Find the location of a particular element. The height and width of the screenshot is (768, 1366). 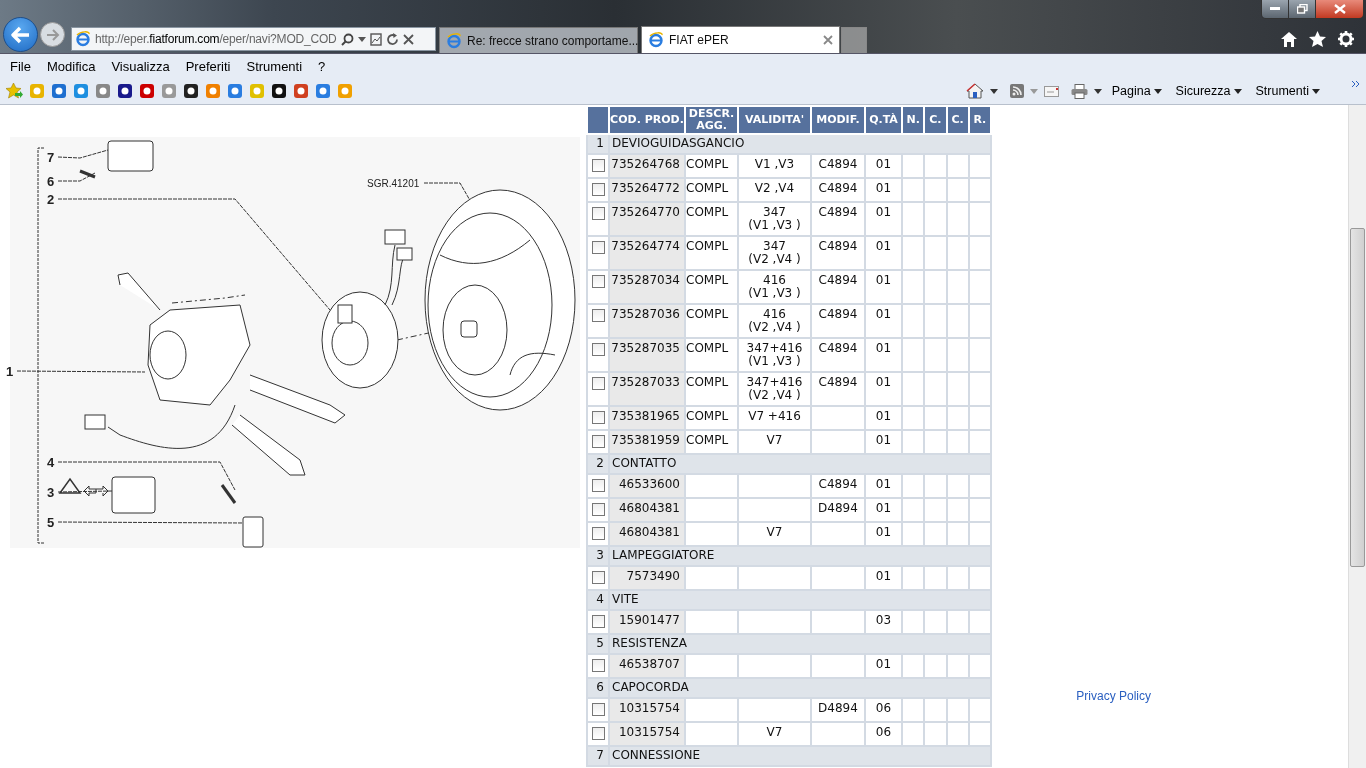

column-header: N. is located at coordinates (913, 120).